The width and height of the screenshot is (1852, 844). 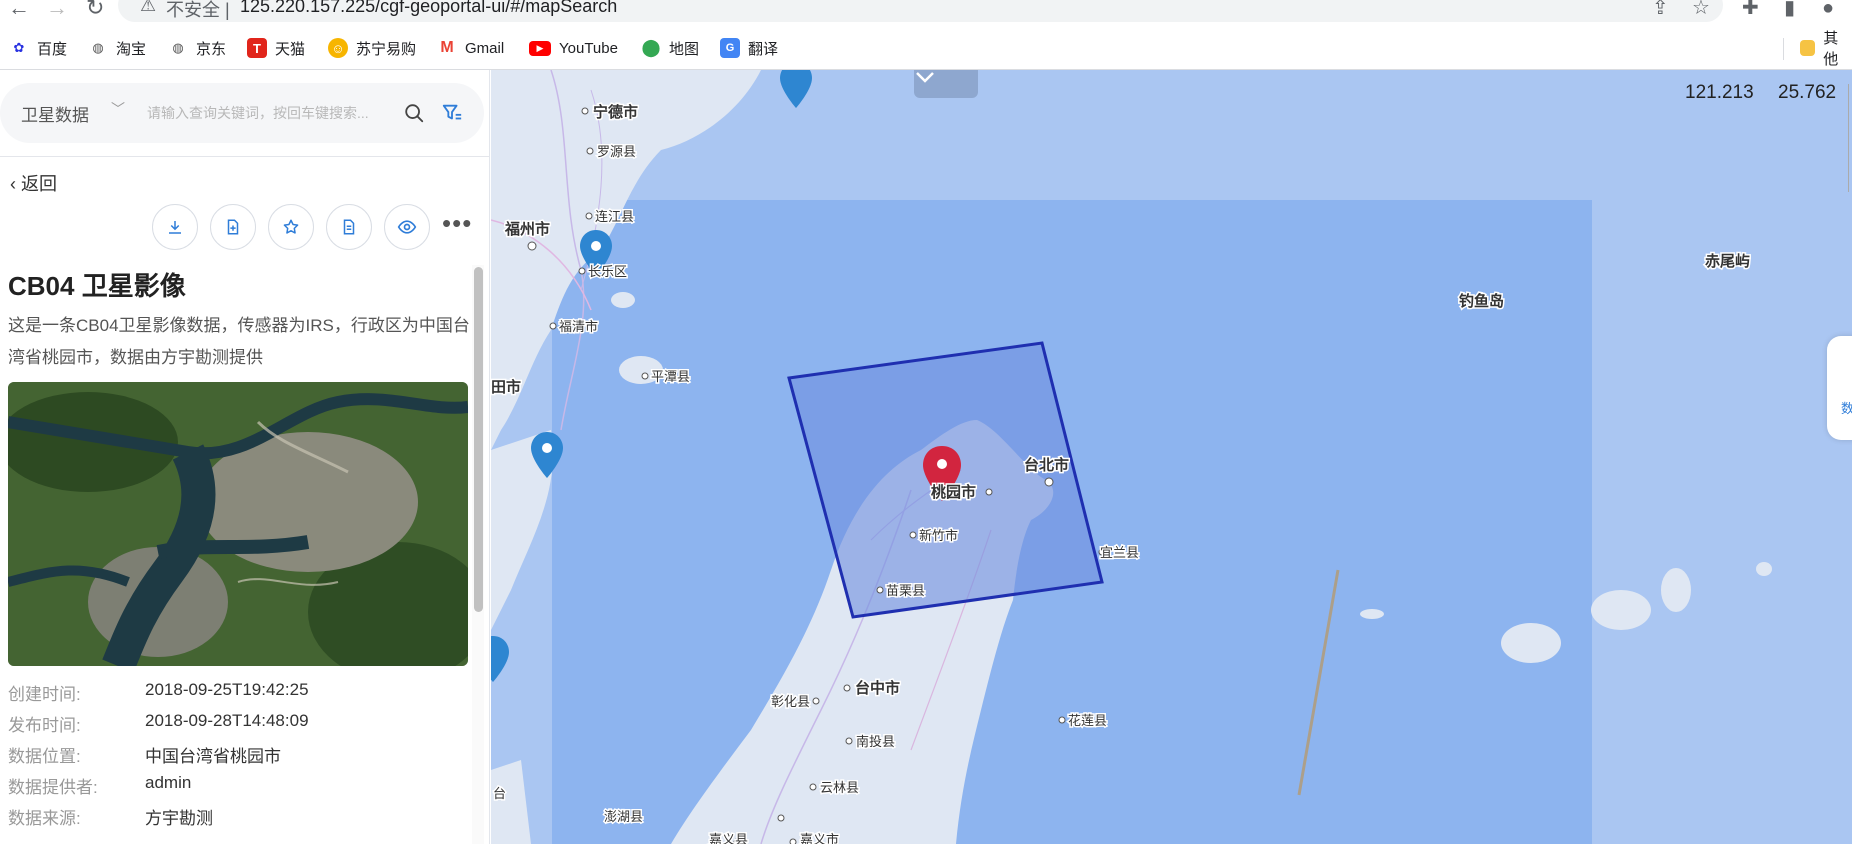 I want to click on bookmark-maps: ⬤ 地图, so click(x=670, y=48).